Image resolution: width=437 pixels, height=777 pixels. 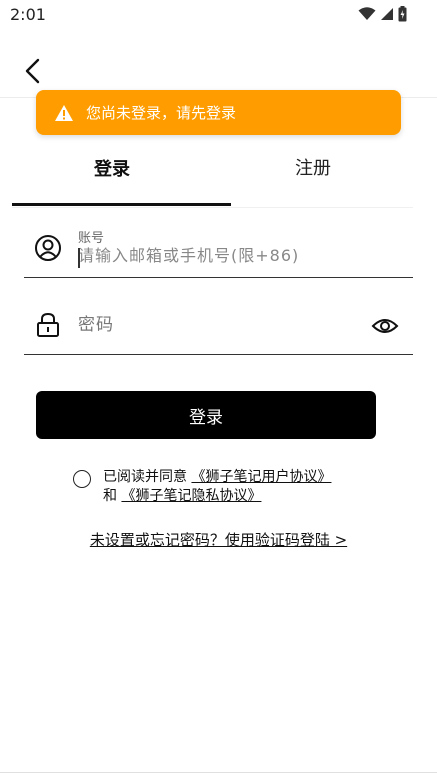 I want to click on bottom-divider, so click(x=218, y=772).